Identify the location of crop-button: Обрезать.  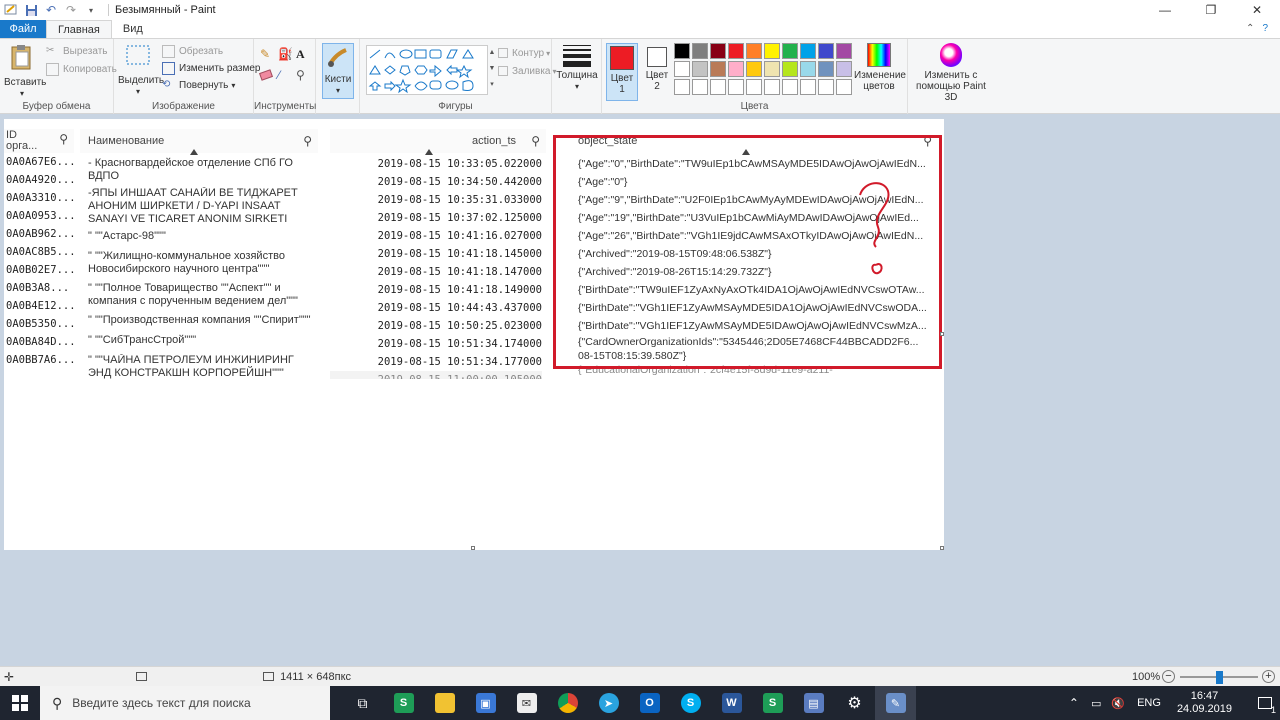
(192, 51).